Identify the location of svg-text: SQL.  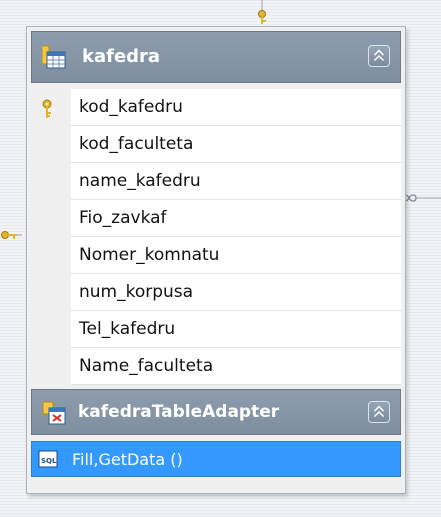
(49, 461).